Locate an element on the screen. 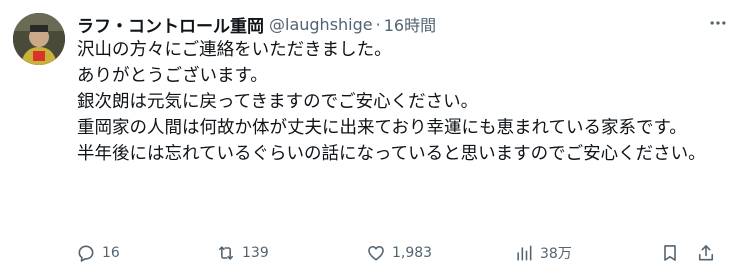 The image size is (743, 280). share-button is located at coordinates (706, 253).